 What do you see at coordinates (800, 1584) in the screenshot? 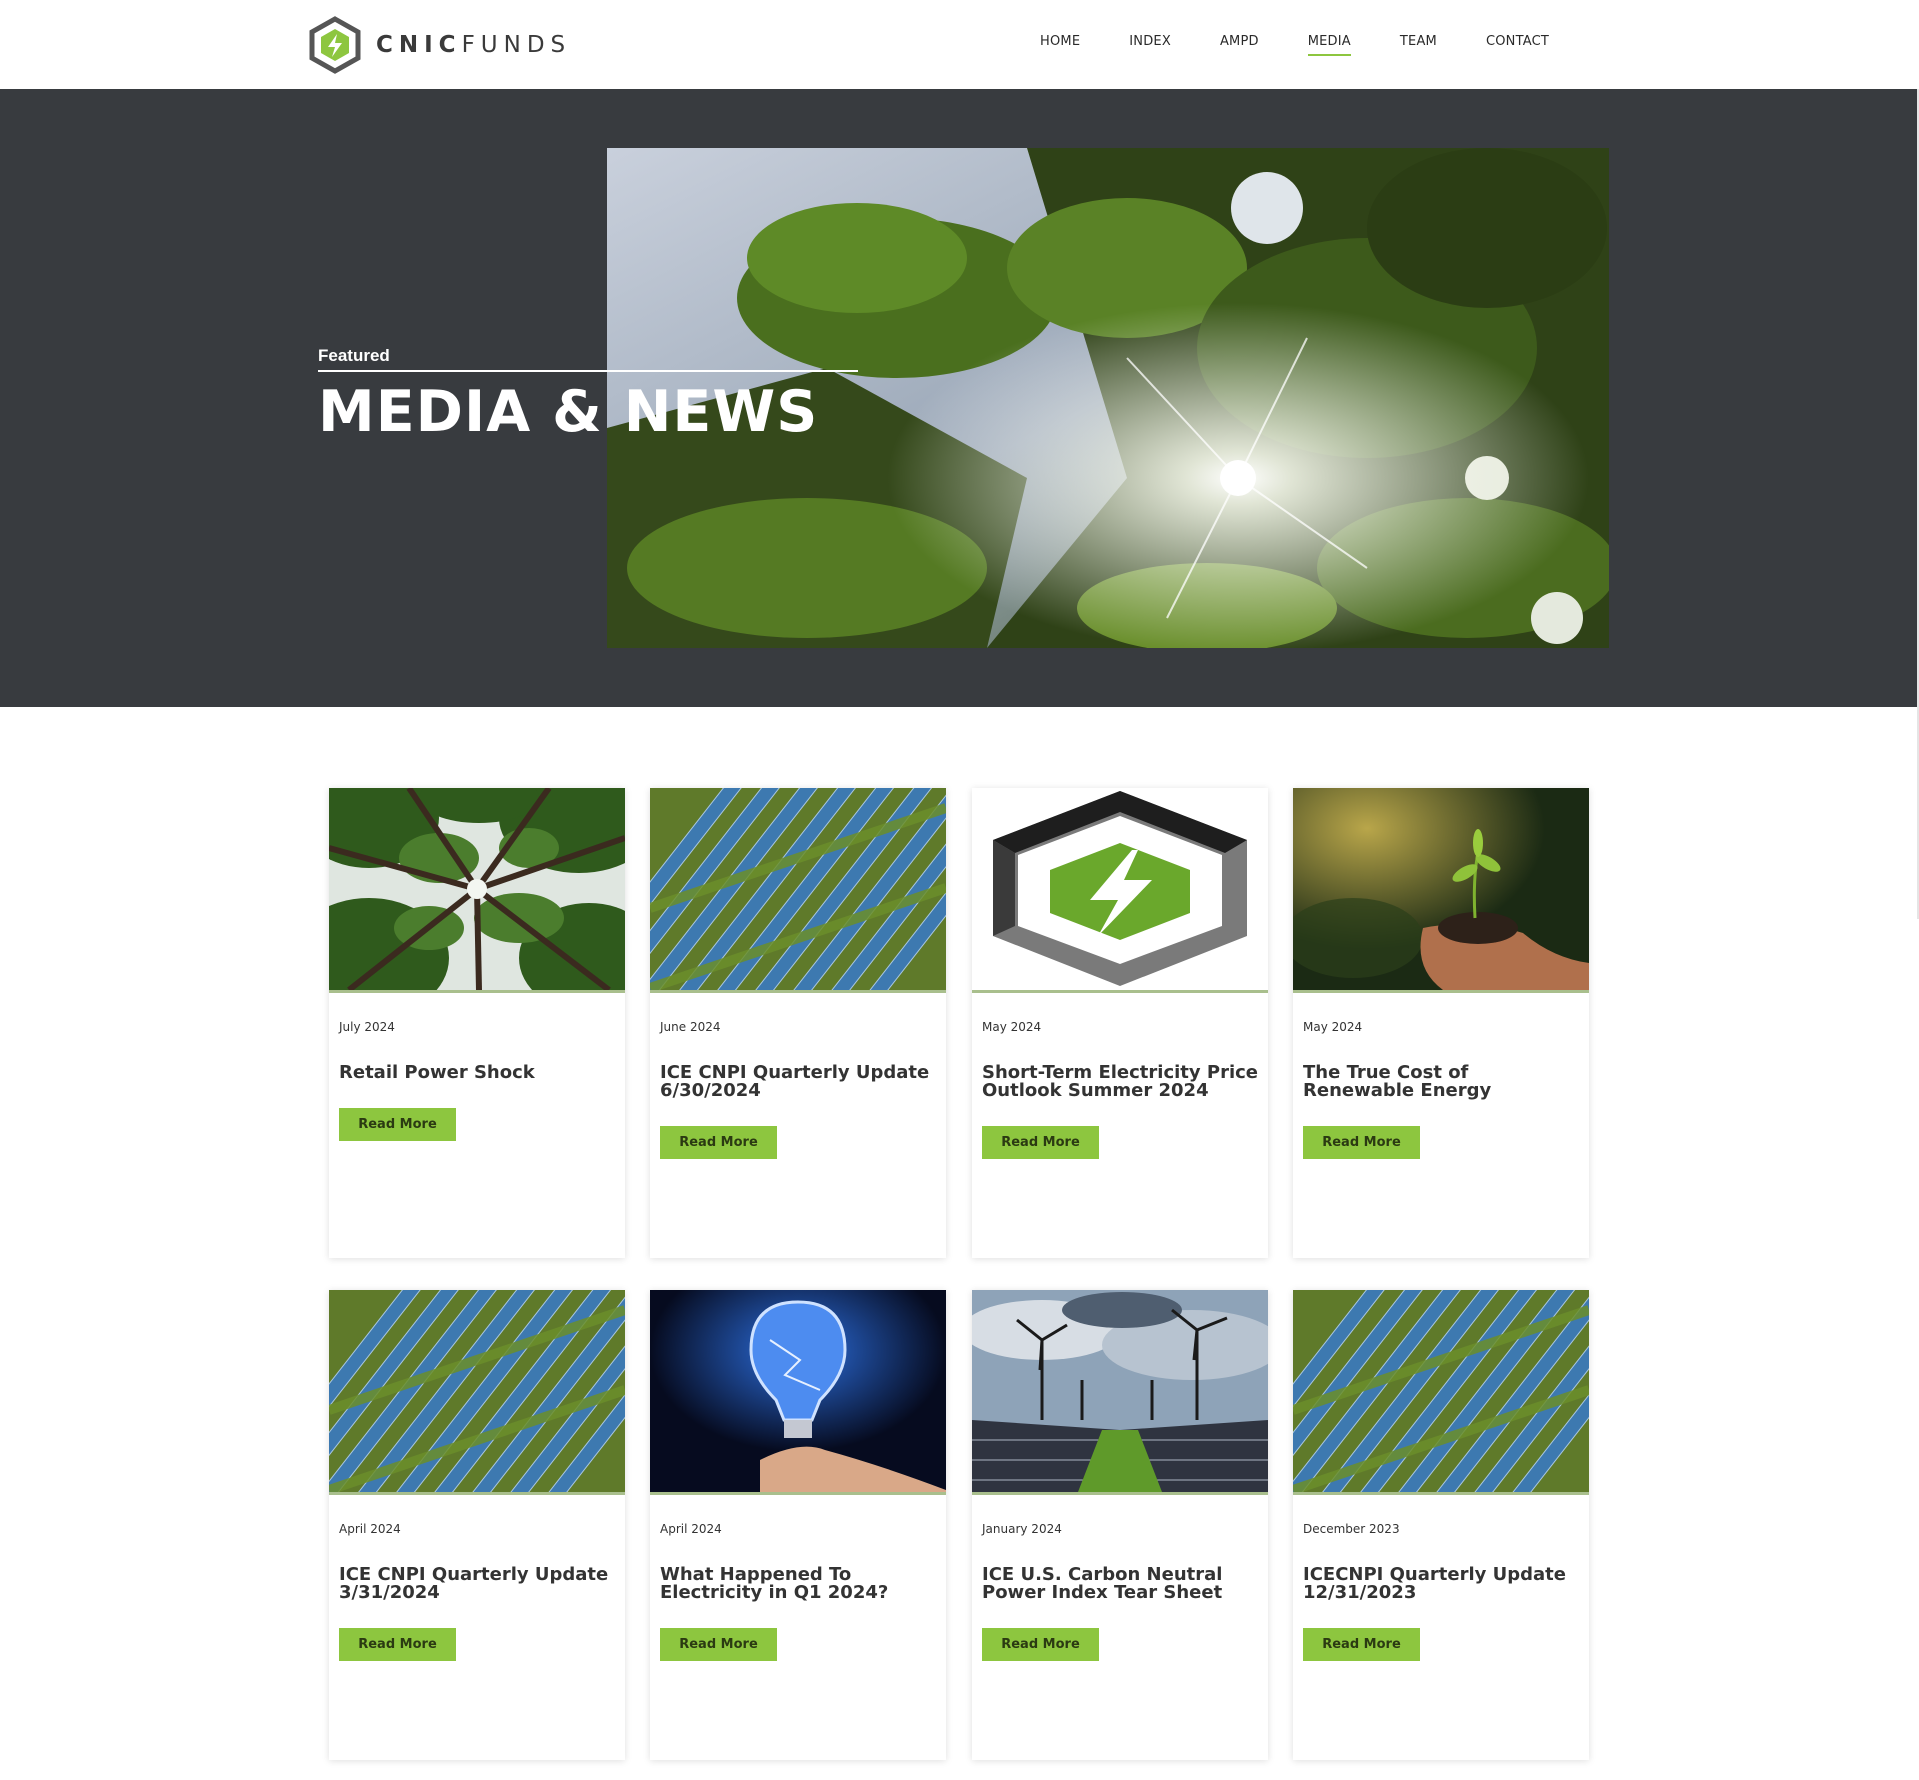
I see `card-title: What Happened To Electricity in Q1 2024?` at bounding box center [800, 1584].